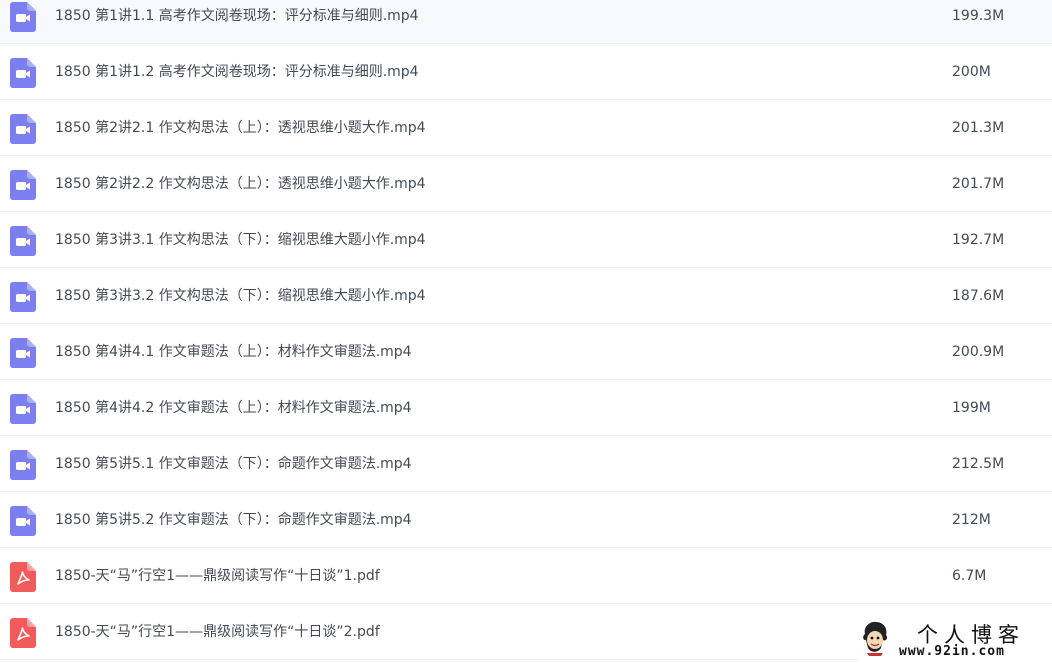 The height and width of the screenshot is (663, 1052). Describe the element at coordinates (526, 72) in the screenshot. I see `file-row: 1850 第1讲1.2 高考作文阅卷现场：评分标准与细则.mp4 200M` at that location.